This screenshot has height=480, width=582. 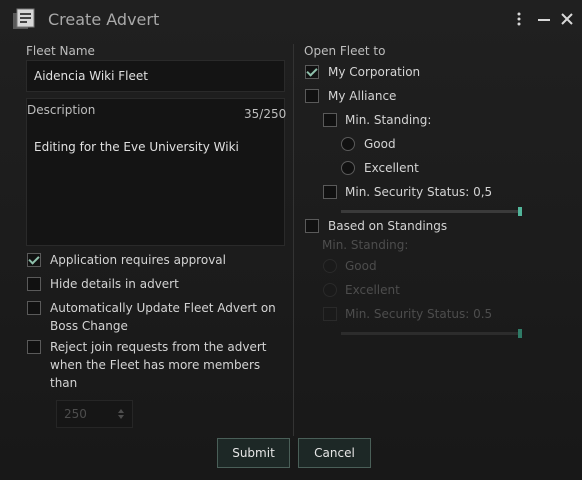 What do you see at coordinates (348, 144) in the screenshot?
I see `alliance-good-radio` at bounding box center [348, 144].